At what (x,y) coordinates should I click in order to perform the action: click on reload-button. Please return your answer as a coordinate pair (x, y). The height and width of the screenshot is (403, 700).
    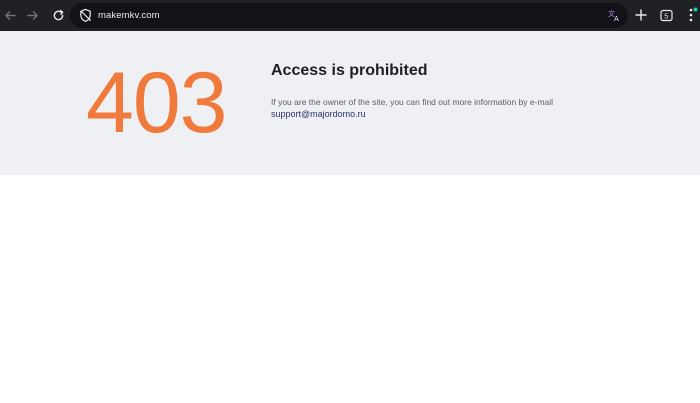
    Looking at the image, I should click on (58, 15).